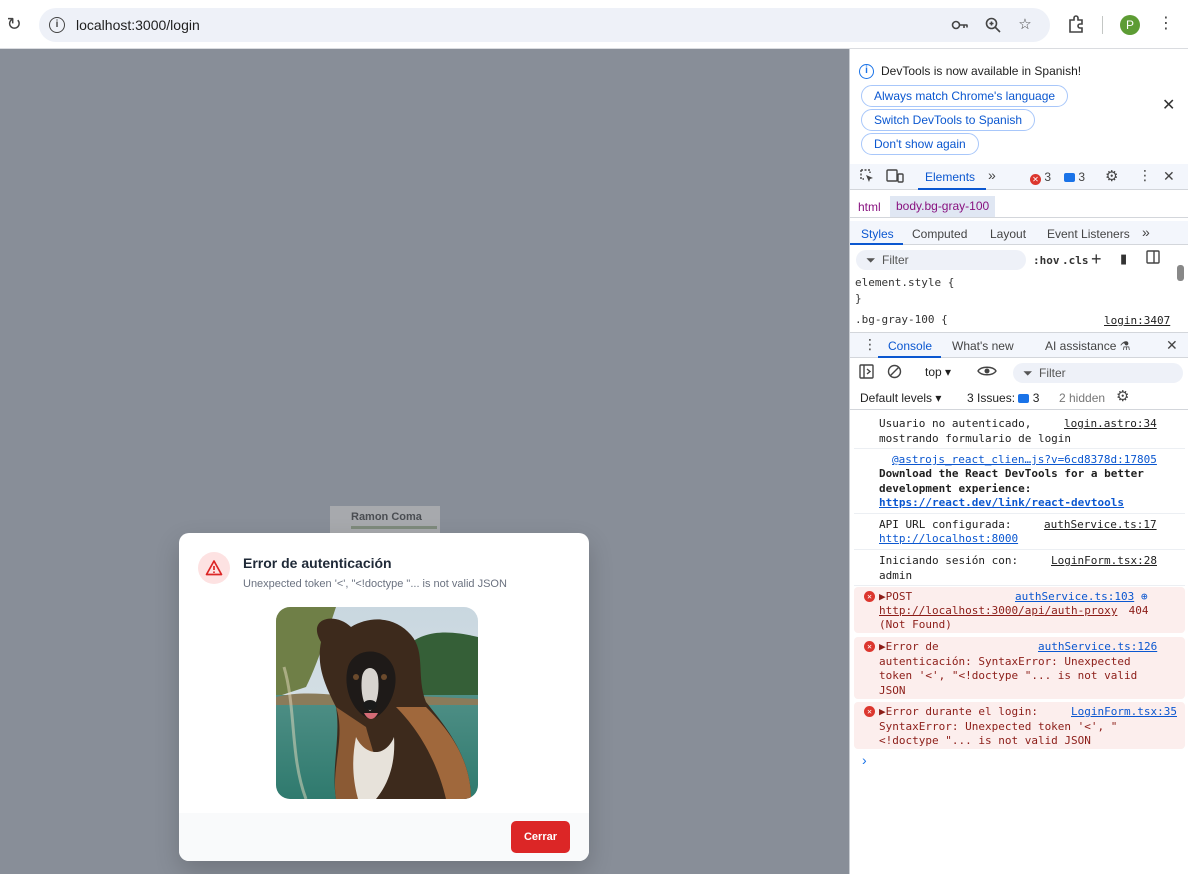  I want to click on messages-counter: 3, so click(1074, 177).